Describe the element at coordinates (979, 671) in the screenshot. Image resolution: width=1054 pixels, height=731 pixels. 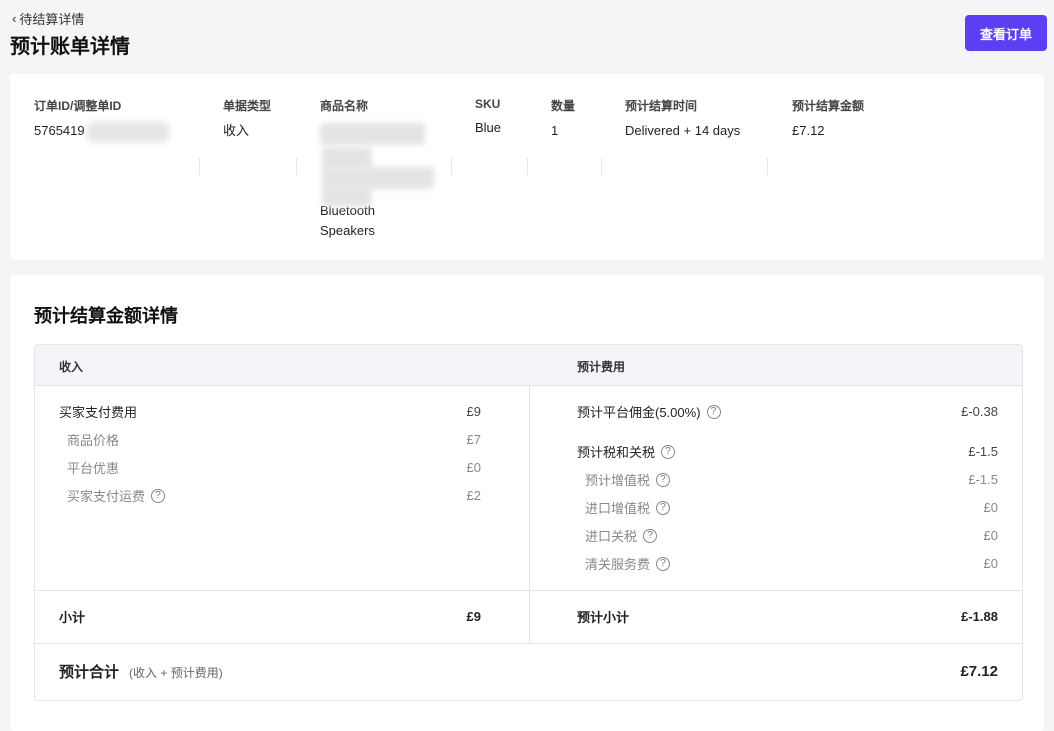
I see `total-value: £7.12` at that location.